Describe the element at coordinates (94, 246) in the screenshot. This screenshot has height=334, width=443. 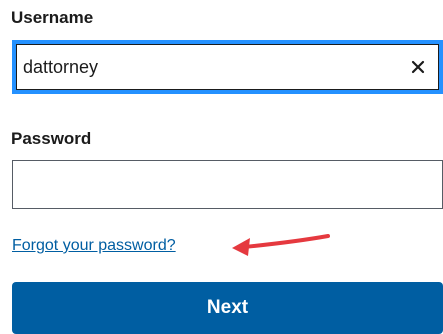
I see `forgot-password-link: Forgot your password?` at that location.